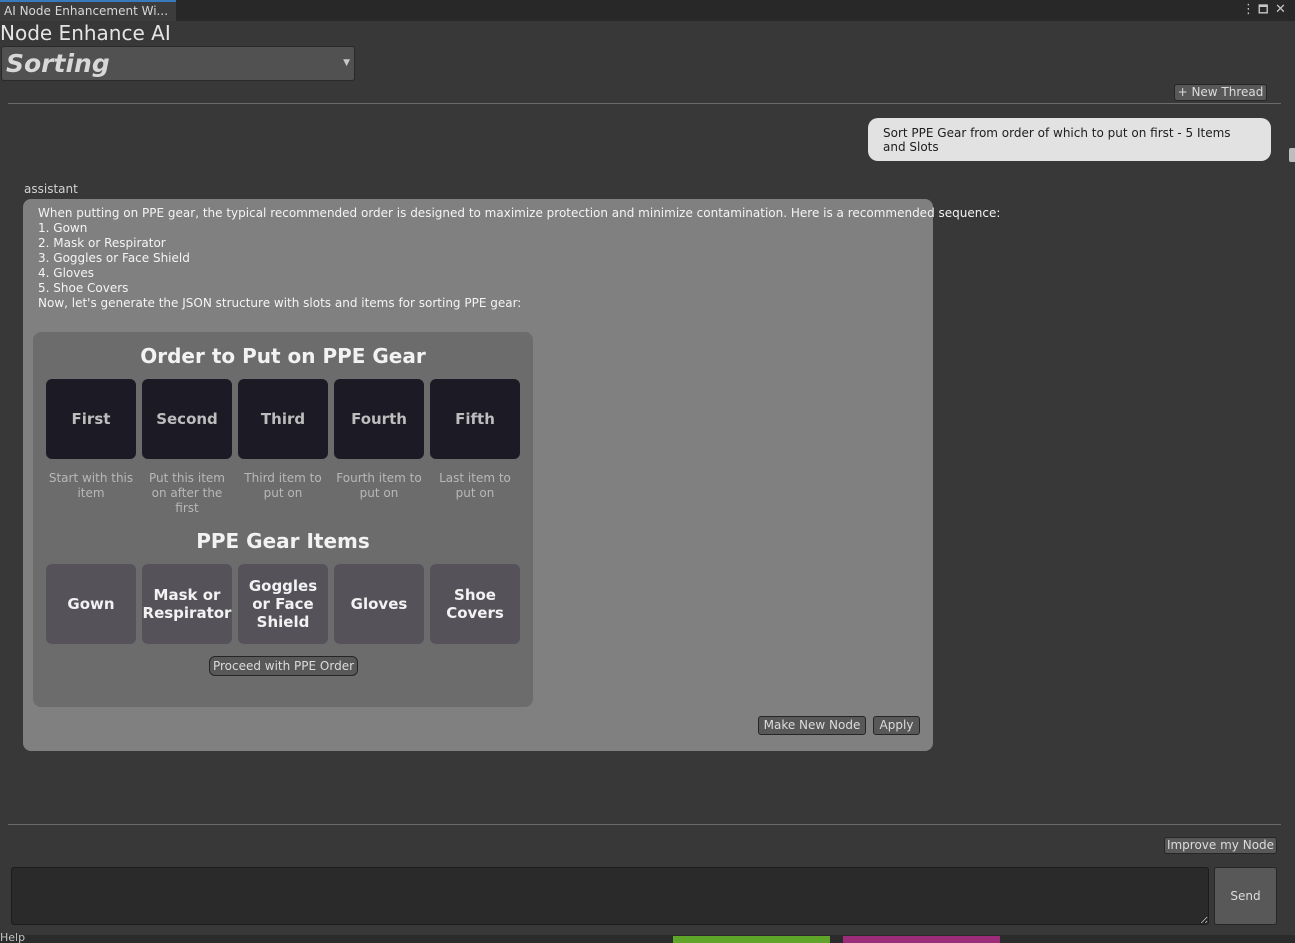 This screenshot has height=943, width=1295. Describe the element at coordinates (187, 419) in the screenshot. I see `slot-second: Second` at that location.